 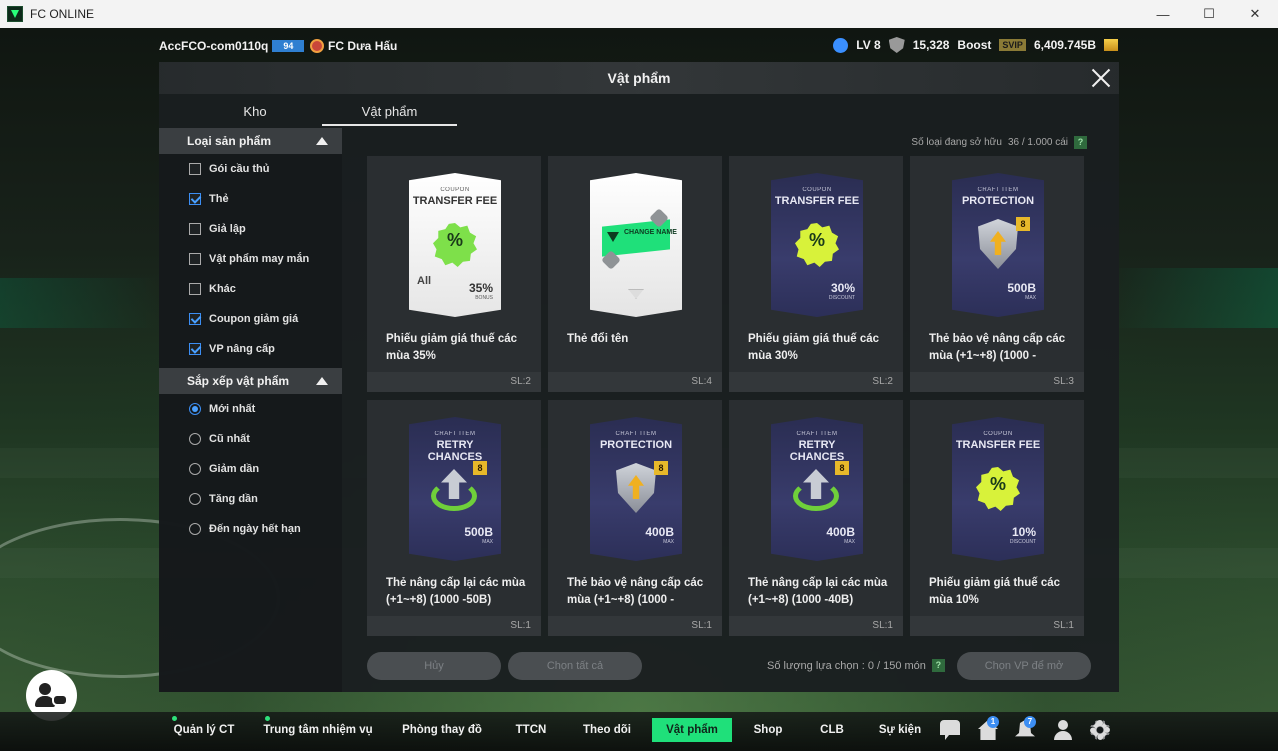 What do you see at coordinates (80, 303) in the screenshot?
I see `stand-glow` at bounding box center [80, 303].